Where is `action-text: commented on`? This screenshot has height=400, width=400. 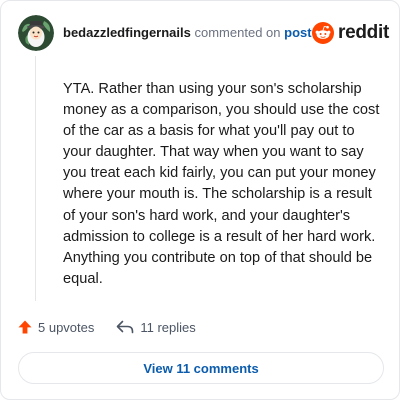 action-text: commented on is located at coordinates (237, 32).